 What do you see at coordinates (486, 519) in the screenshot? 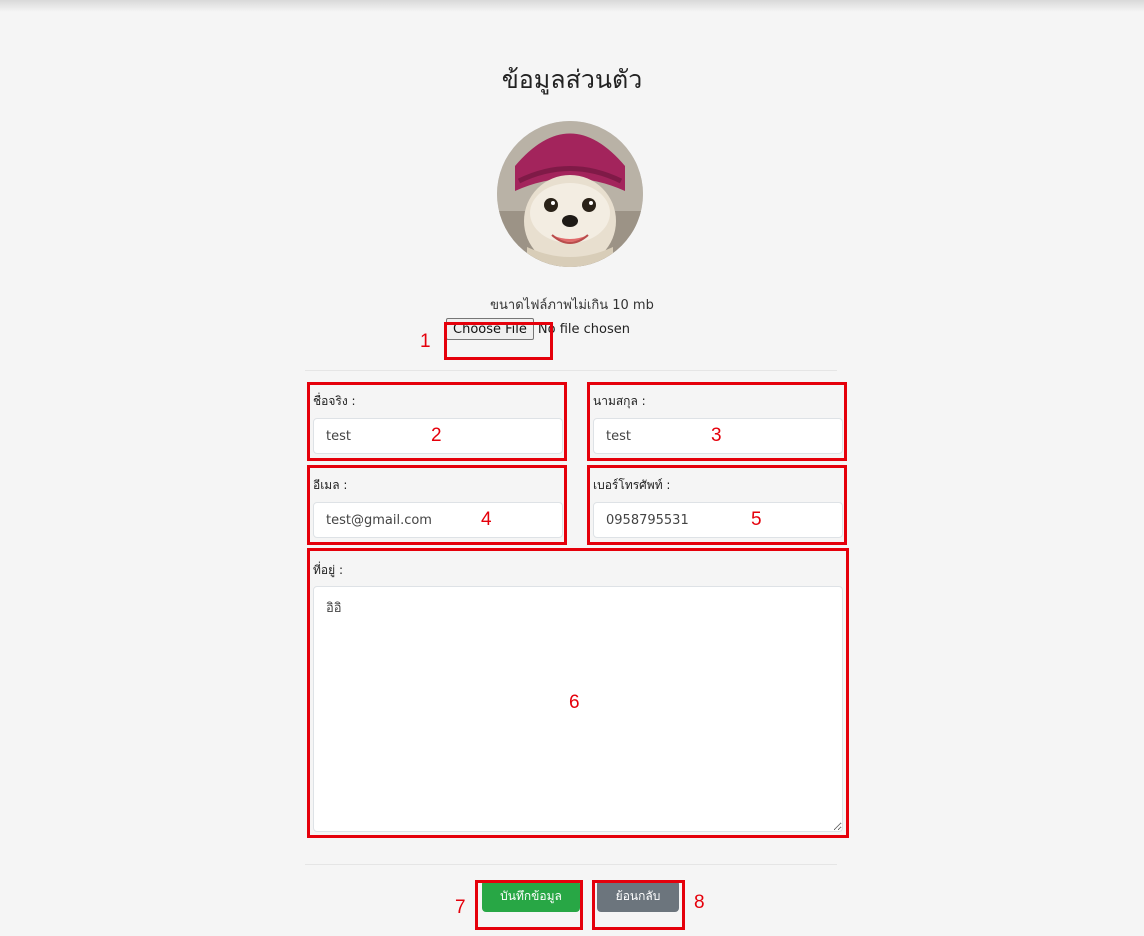
I see `annotation-number-4: 4` at bounding box center [486, 519].